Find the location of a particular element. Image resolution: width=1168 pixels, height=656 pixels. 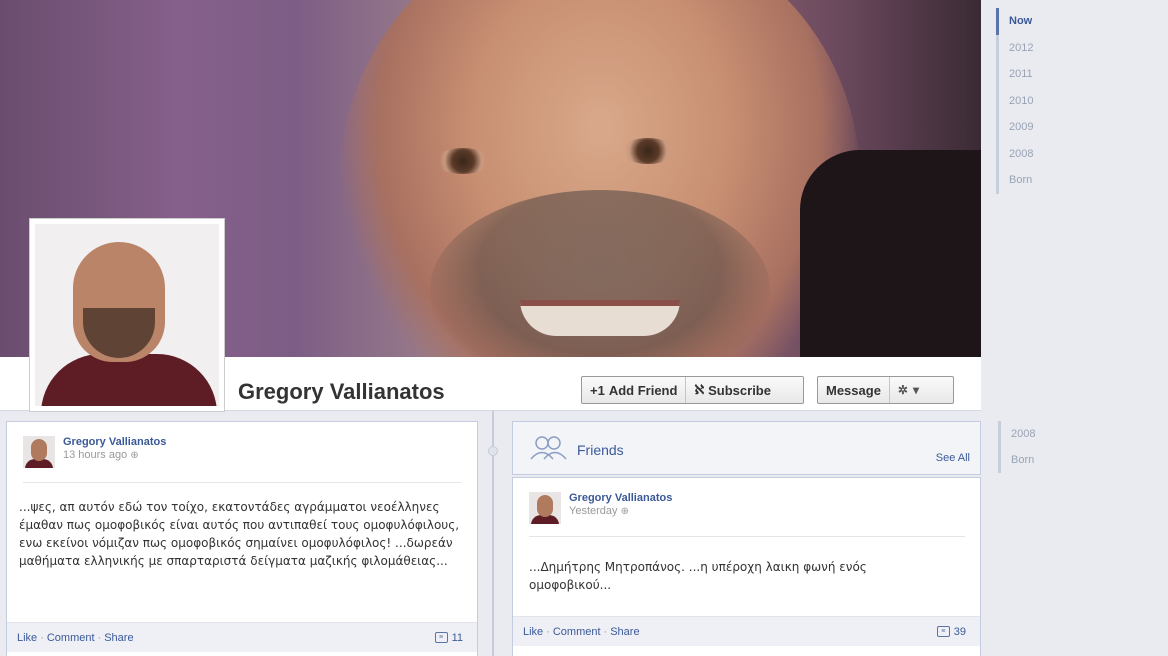

post-header: Gregory Vallianatos 13 hours ago ⊕ is located at coordinates (94, 452).